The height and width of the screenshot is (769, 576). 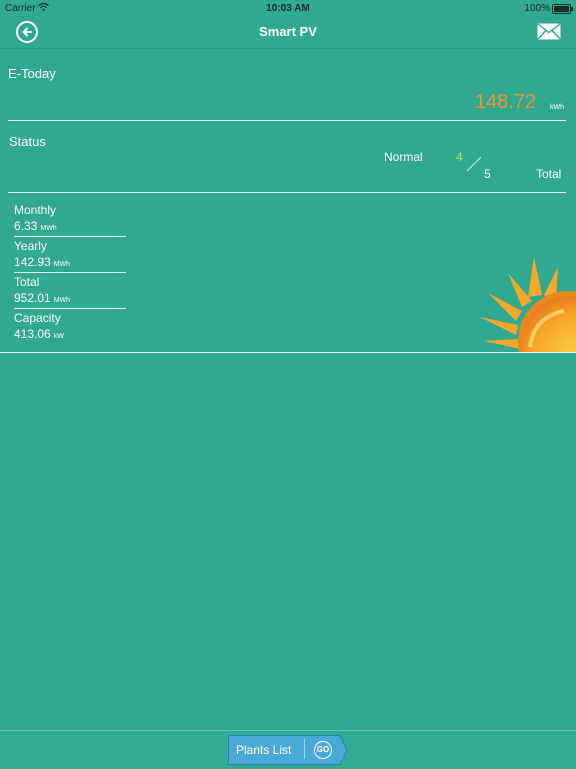 What do you see at coordinates (58, 336) in the screenshot?
I see `stat-unit: kW` at bounding box center [58, 336].